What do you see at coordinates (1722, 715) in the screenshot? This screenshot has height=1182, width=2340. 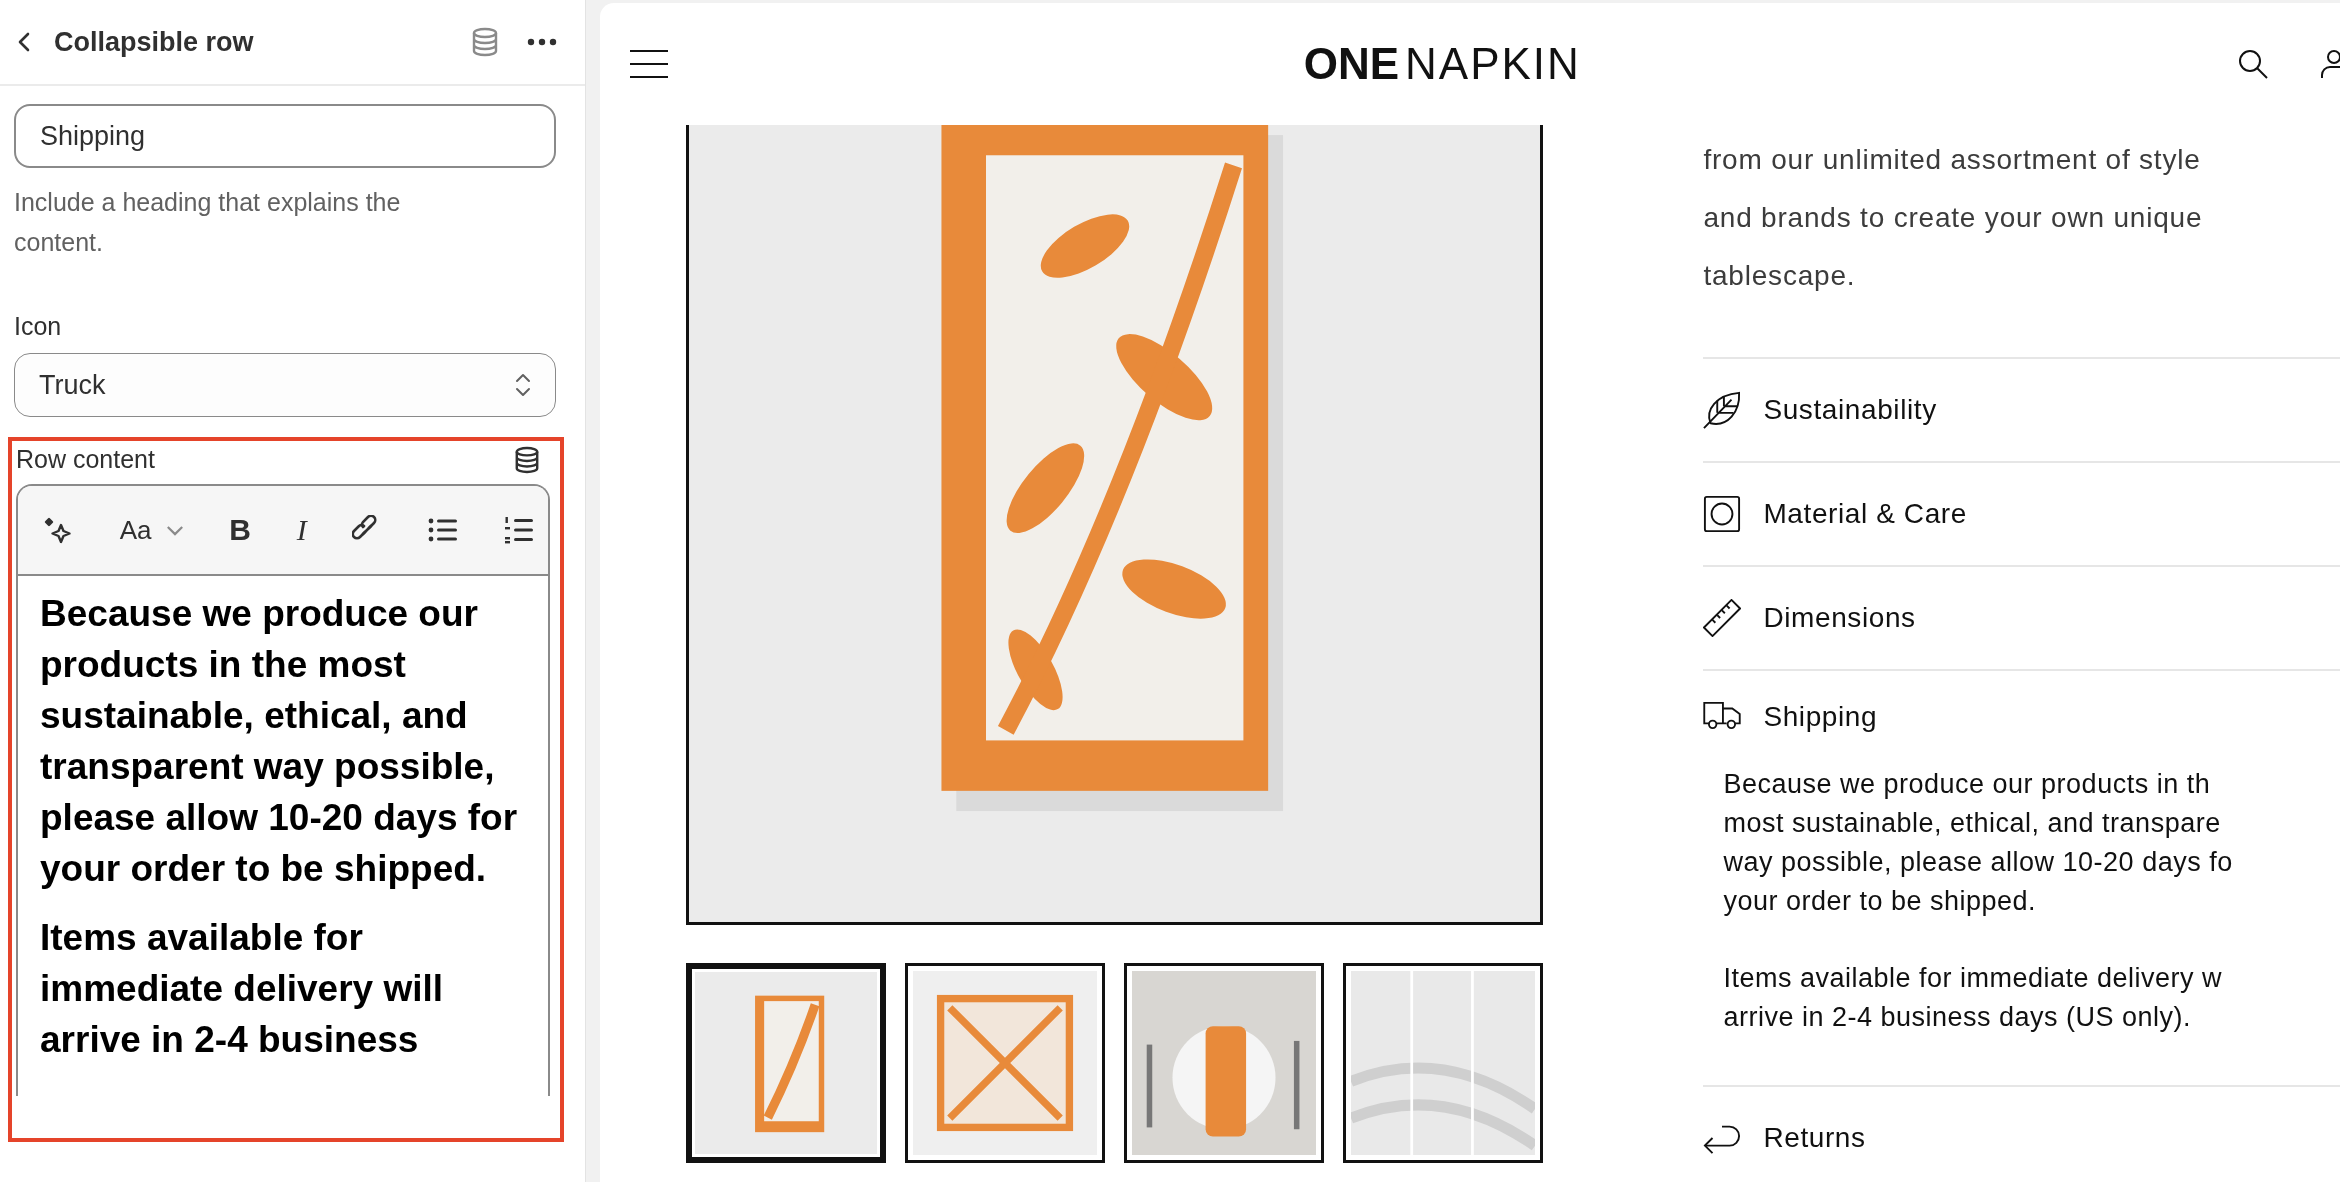 I see `truck-icon` at bounding box center [1722, 715].